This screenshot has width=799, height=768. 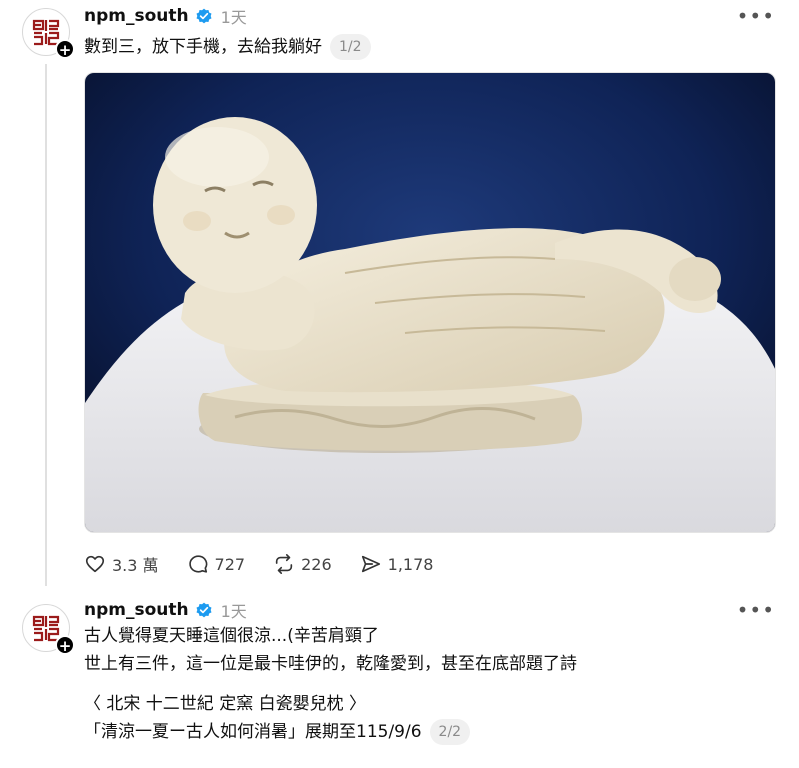 I want to click on share-button: 1,178, so click(x=397, y=564).